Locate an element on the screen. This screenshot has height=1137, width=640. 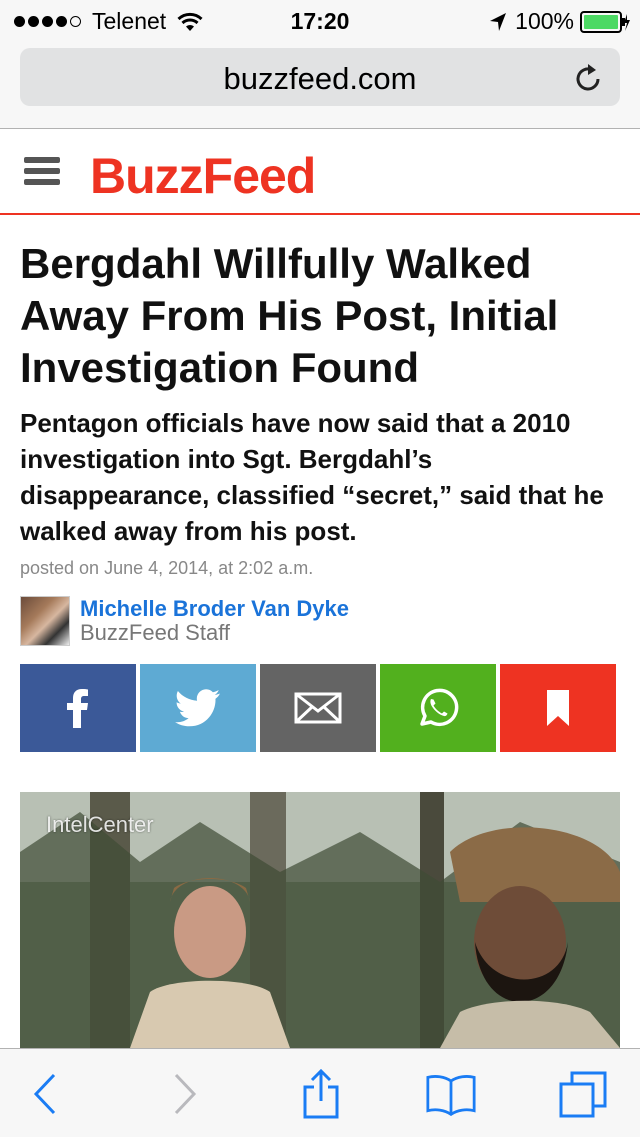
photo-watermark: IntelCenter is located at coordinates (100, 824).